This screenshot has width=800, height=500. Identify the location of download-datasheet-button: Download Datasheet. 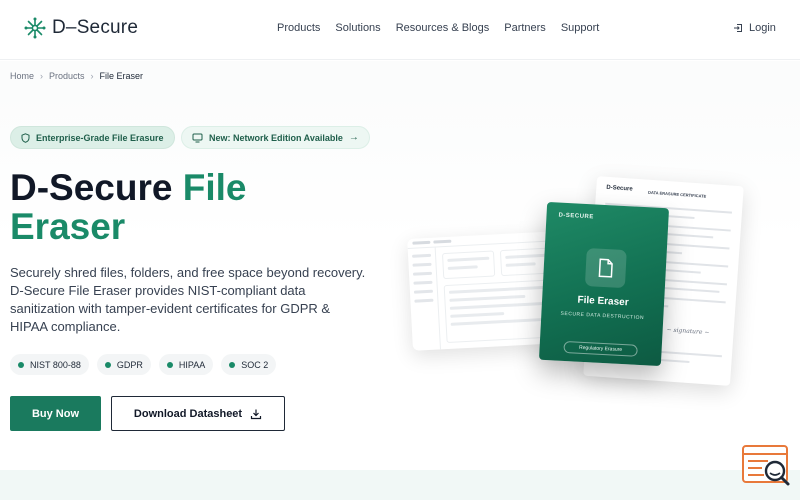
(198, 413).